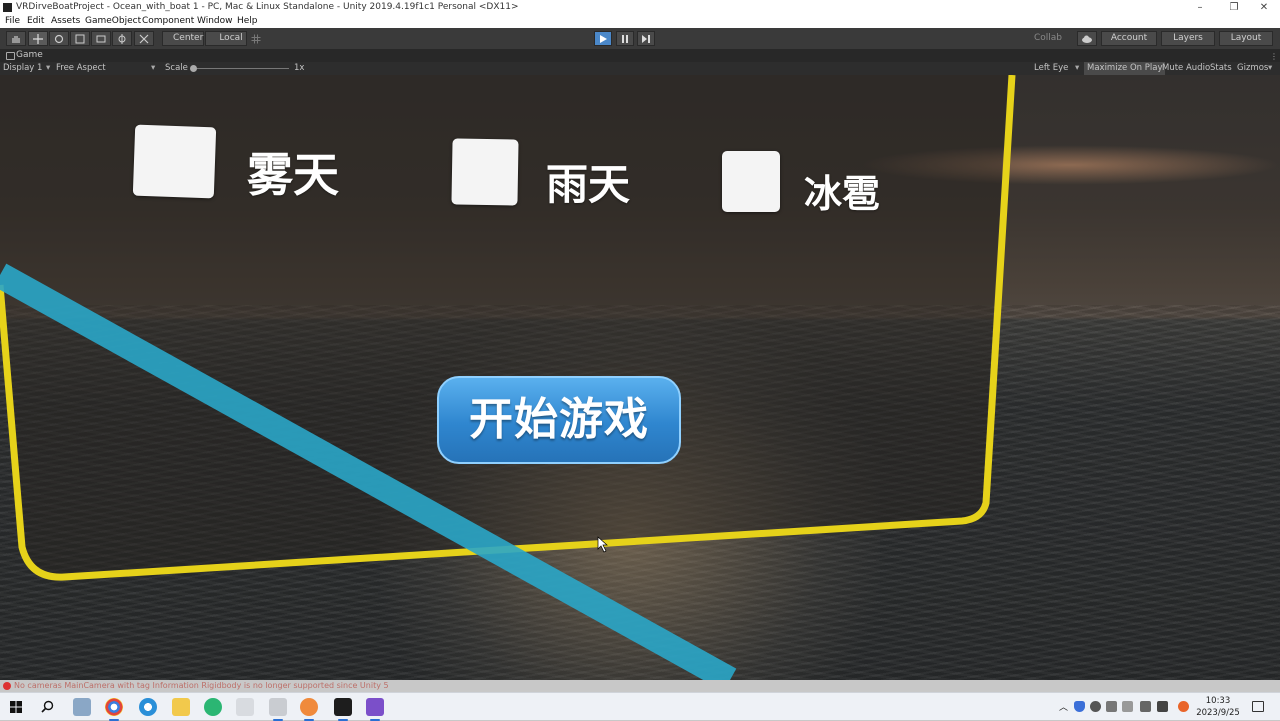 This screenshot has width=1280, height=721. Describe the element at coordinates (1183, 706) in the screenshot. I see `antivirus-icon` at that location.